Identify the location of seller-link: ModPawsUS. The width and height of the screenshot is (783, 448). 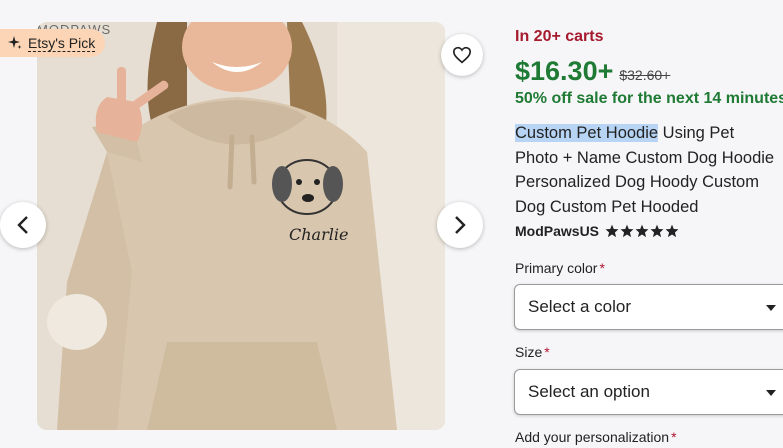
(557, 231).